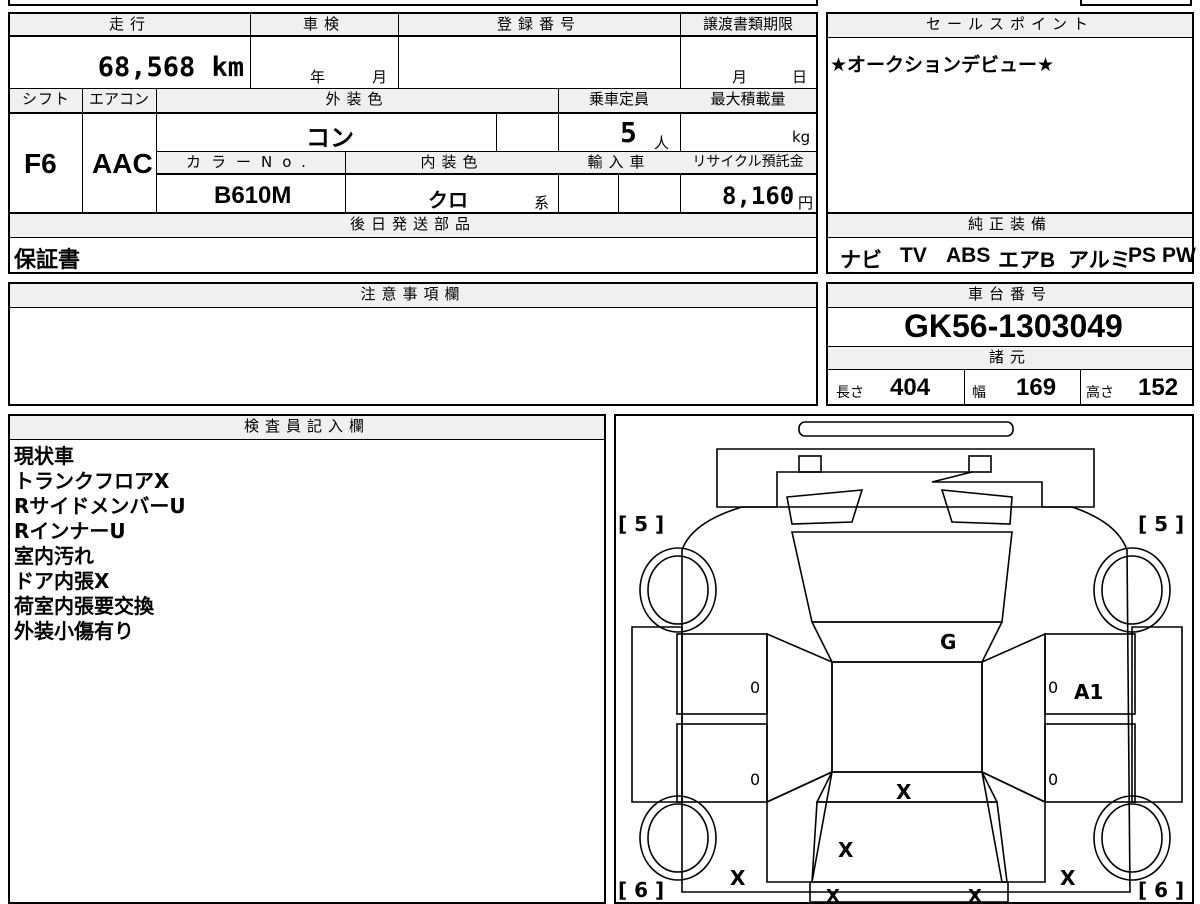 The width and height of the screenshot is (1200, 904). Describe the element at coordinates (1013, 826) in the screenshot. I see `right-quarter` at that location.